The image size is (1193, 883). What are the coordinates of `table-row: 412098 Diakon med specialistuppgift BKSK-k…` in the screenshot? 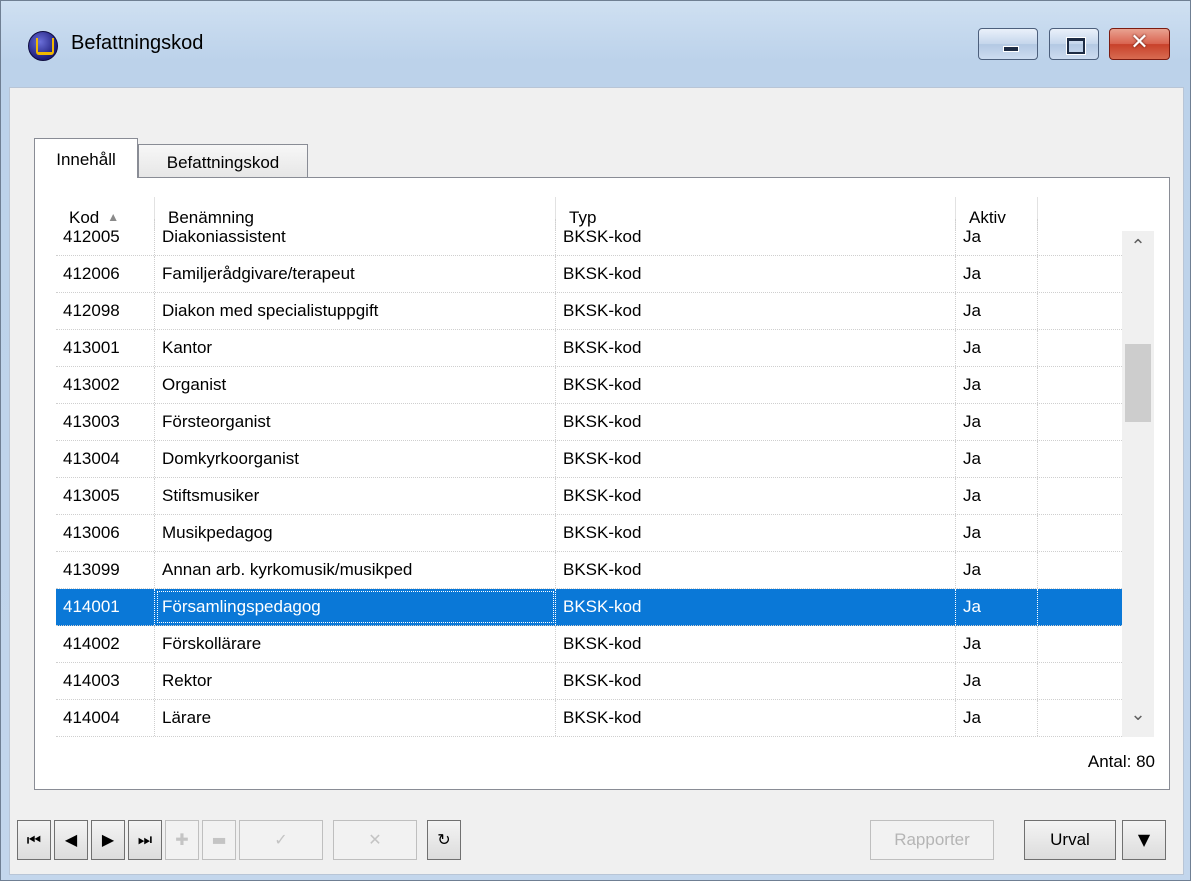 It's located at (589, 311).